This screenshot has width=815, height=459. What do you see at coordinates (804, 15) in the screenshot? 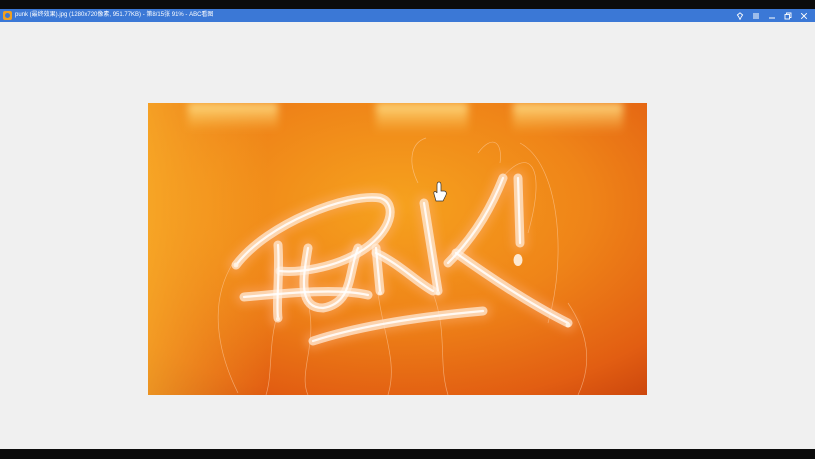
I see `close-icon` at bounding box center [804, 15].